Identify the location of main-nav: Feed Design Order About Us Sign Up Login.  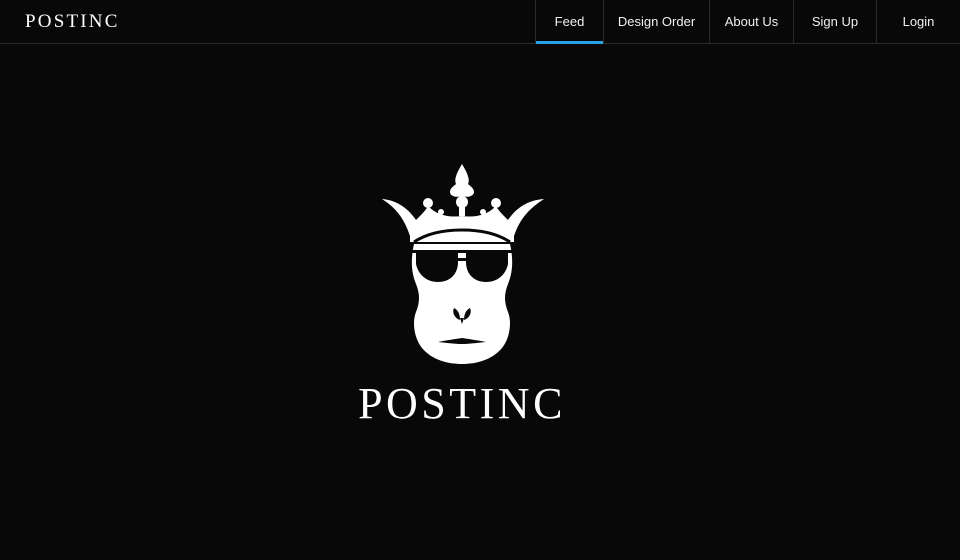
(747, 22).